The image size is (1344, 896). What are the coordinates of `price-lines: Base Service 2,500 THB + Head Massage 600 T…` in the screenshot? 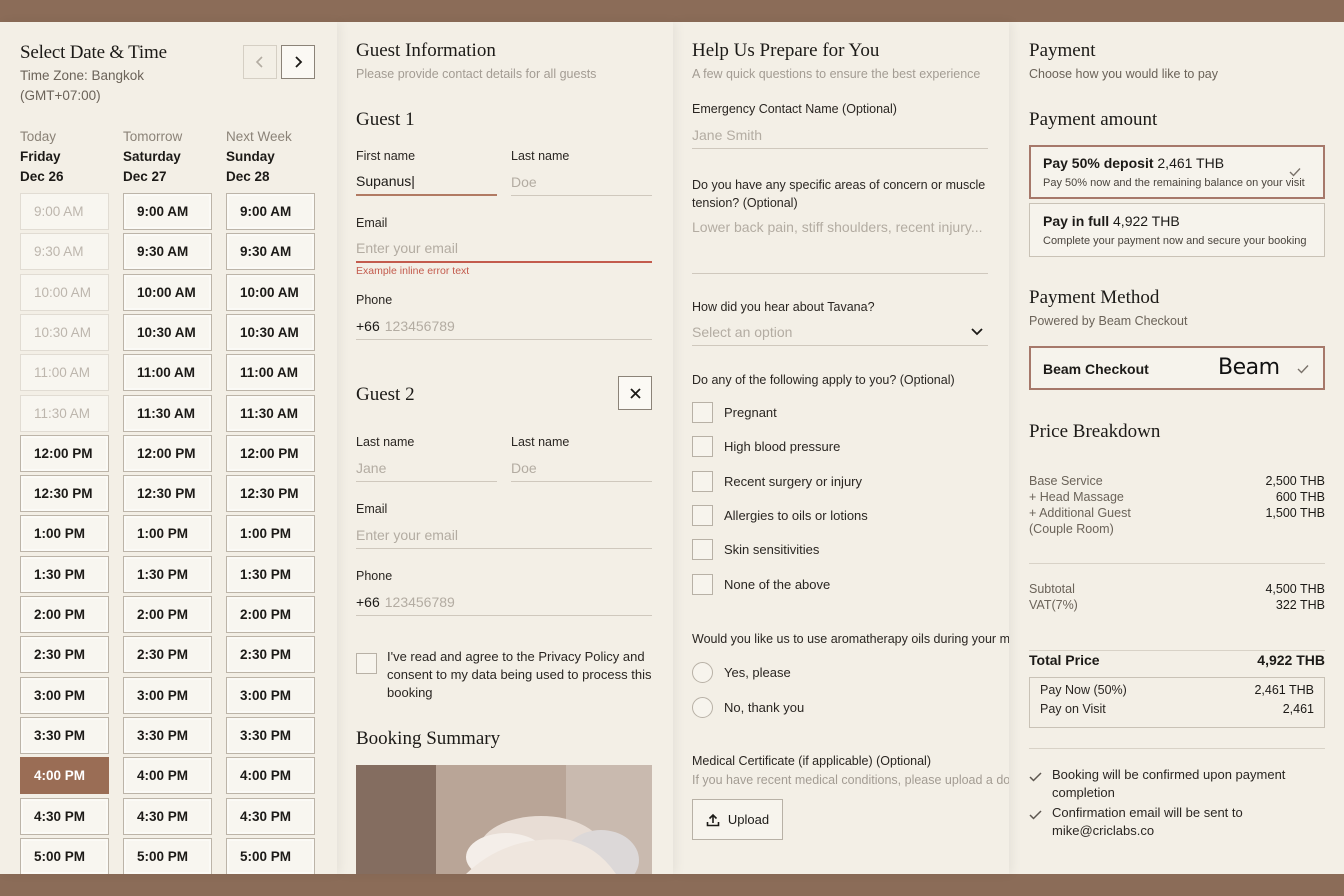 It's located at (1177, 505).